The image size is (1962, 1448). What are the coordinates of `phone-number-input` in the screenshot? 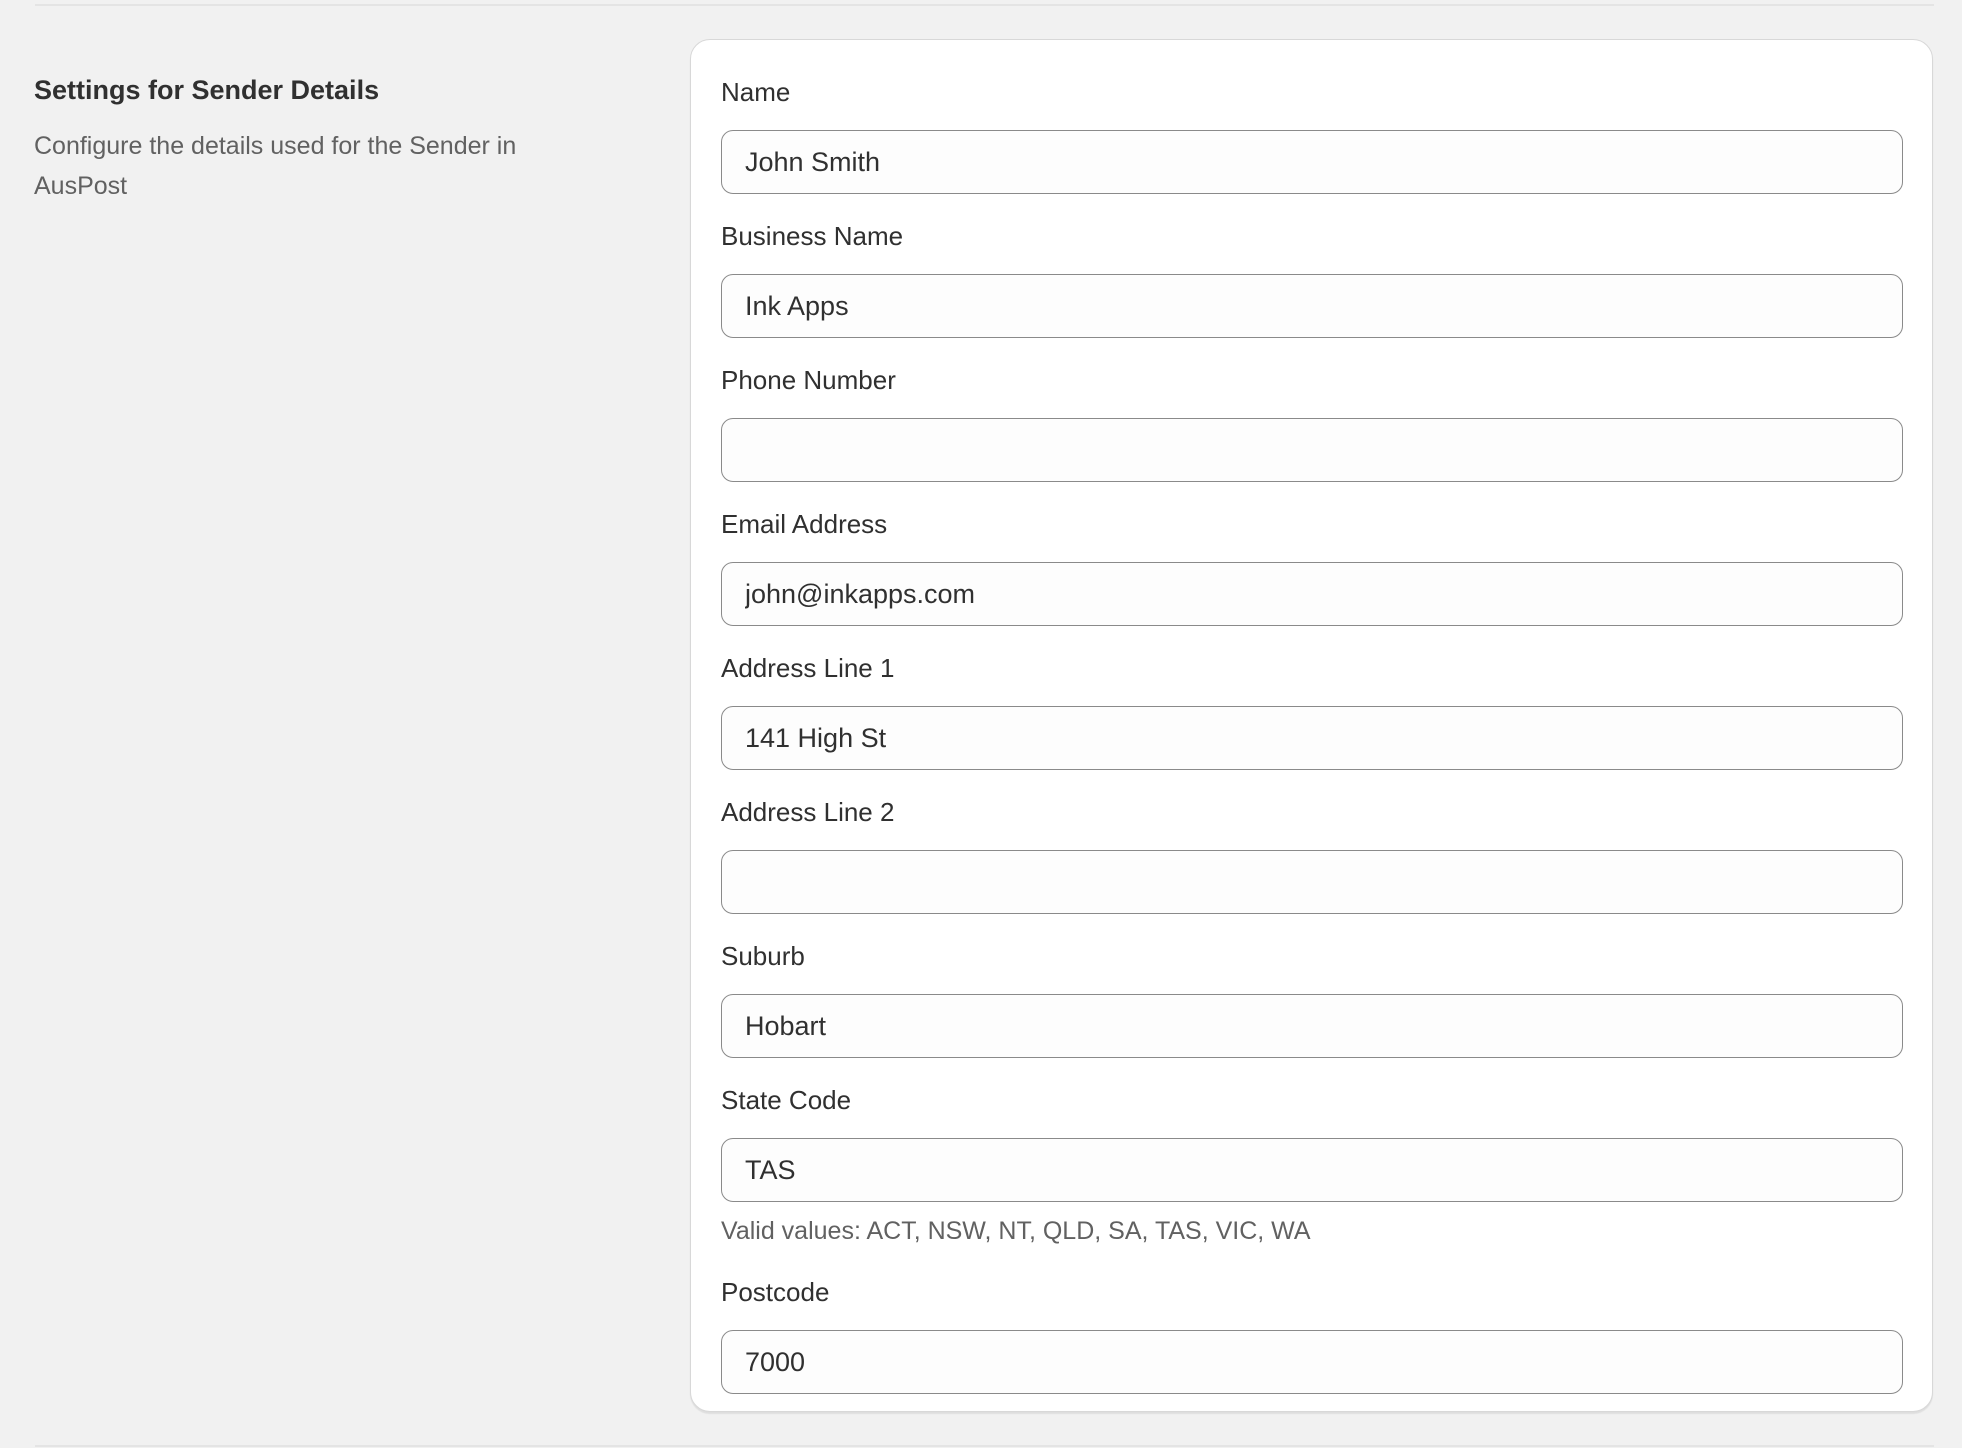 It's located at (1312, 450).